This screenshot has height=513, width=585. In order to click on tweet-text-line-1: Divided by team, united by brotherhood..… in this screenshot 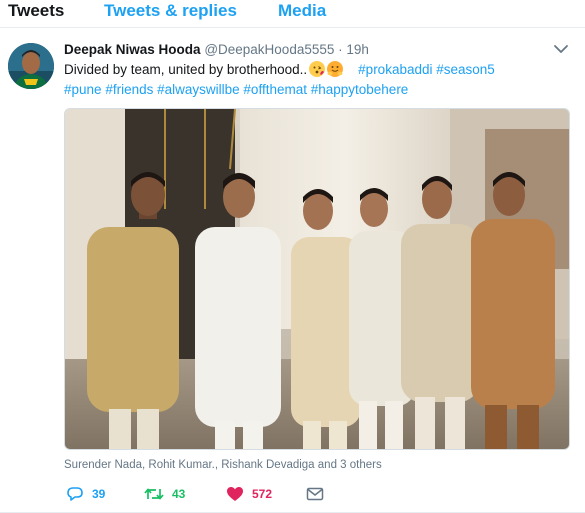, I will do `click(314, 70)`.